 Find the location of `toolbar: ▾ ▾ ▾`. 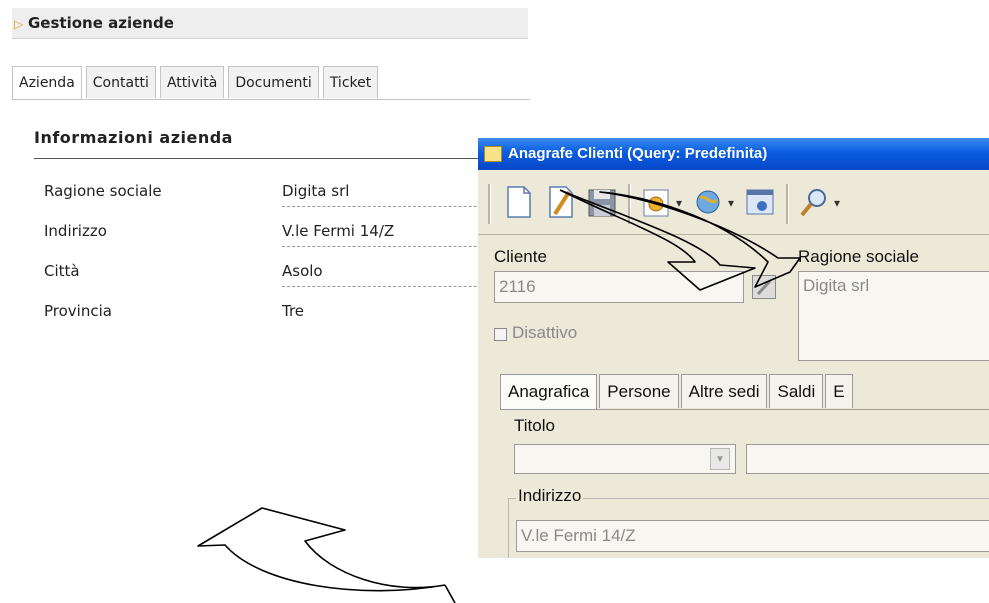

toolbar: ▾ ▾ ▾ is located at coordinates (733, 202).